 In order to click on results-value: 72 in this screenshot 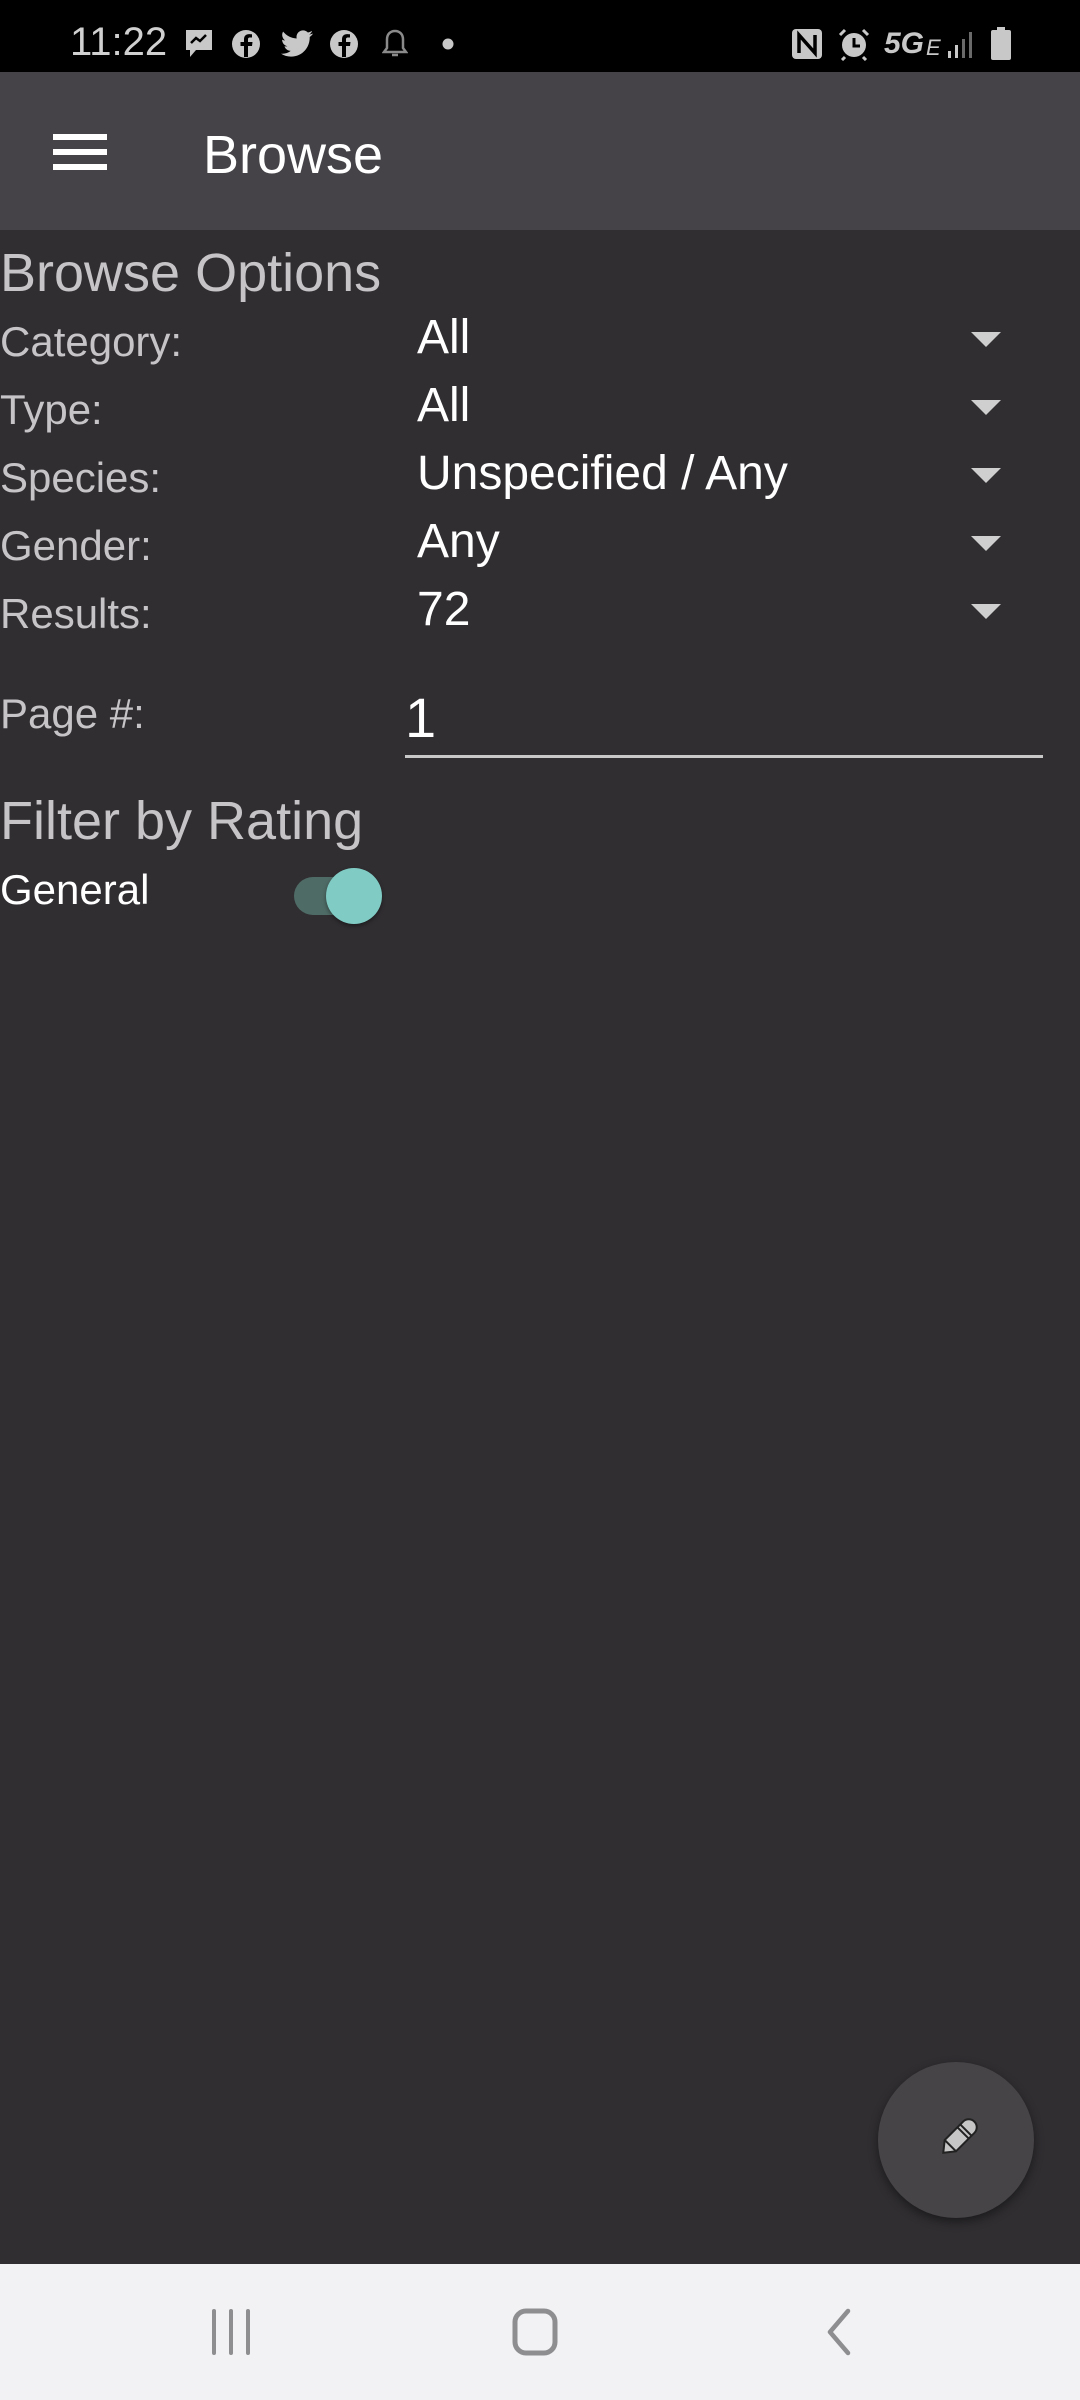, I will do `click(443, 609)`.